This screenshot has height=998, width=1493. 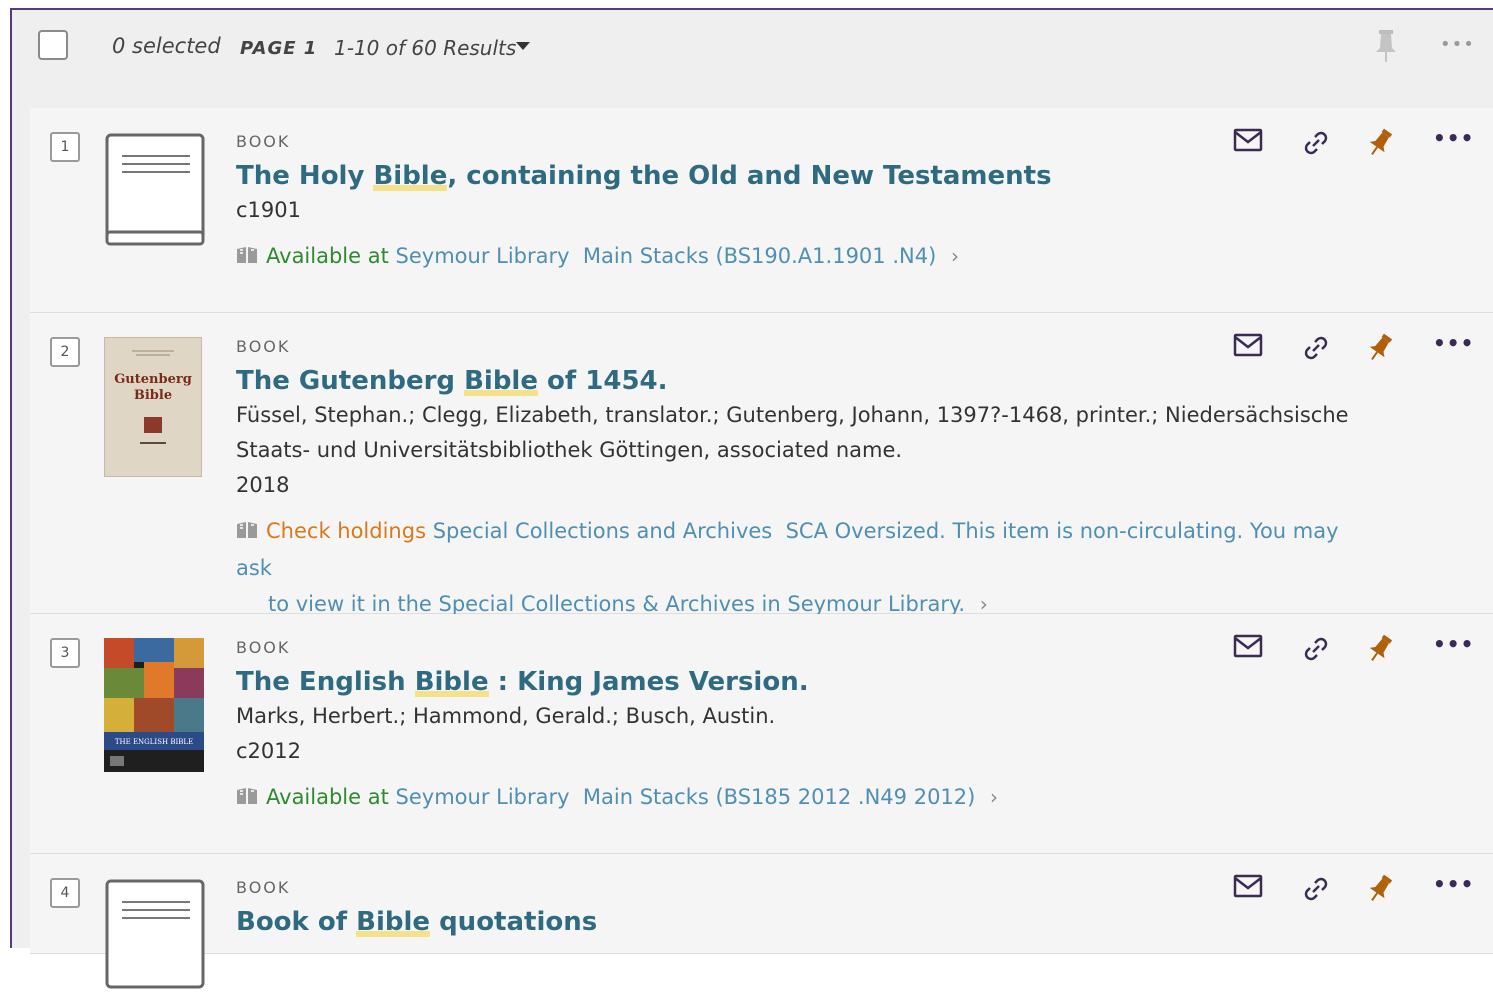 I want to click on book-cover-image: THE ENGLISH BIBLE, so click(x=155, y=707).